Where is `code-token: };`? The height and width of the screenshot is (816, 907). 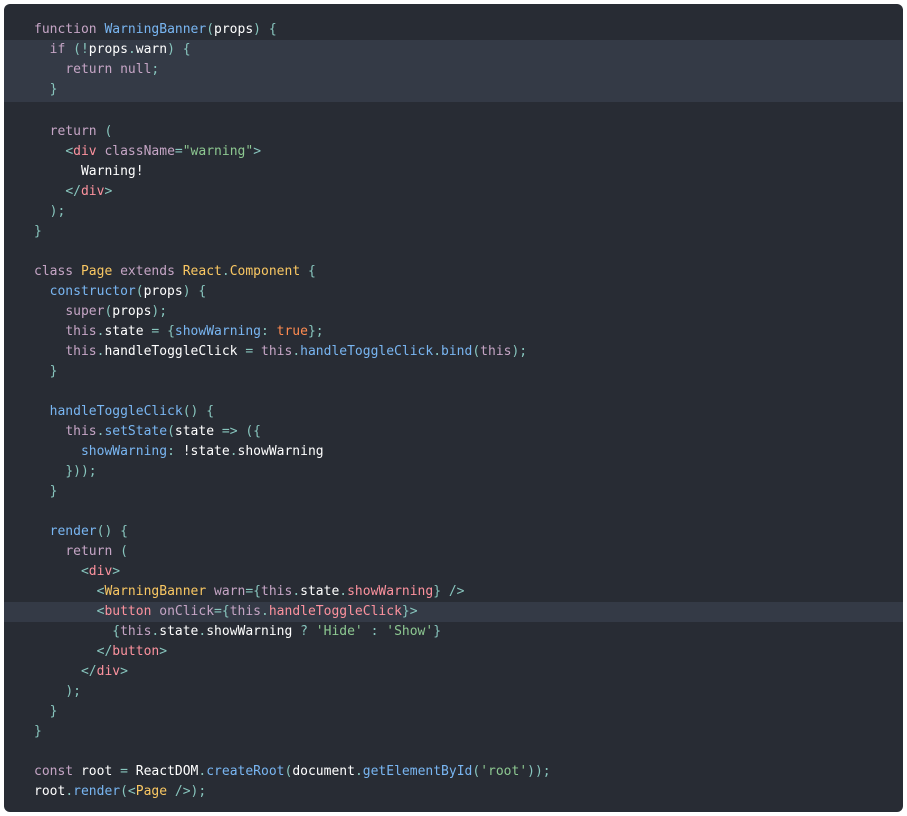
code-token: }; is located at coordinates (315, 331).